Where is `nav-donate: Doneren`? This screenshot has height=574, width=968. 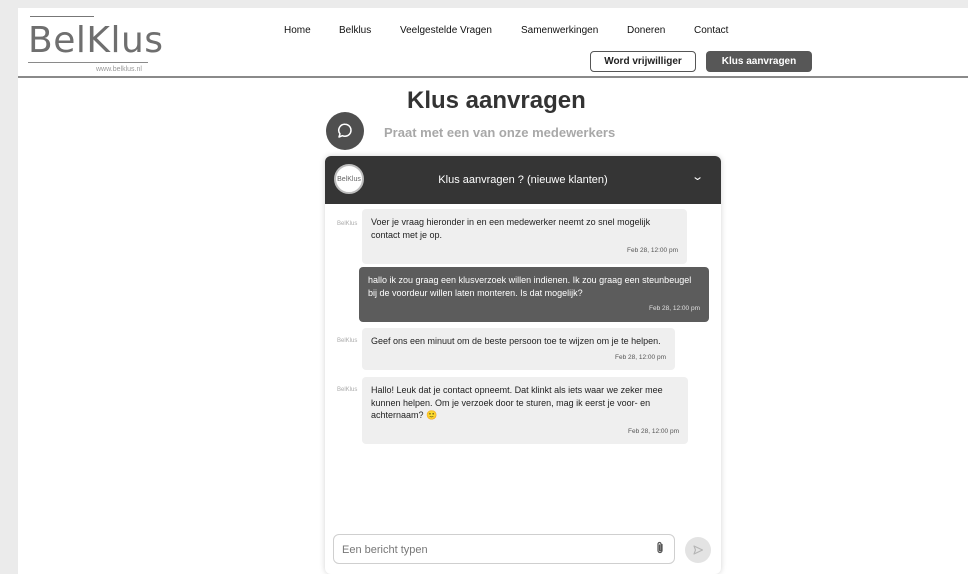 nav-donate: Doneren is located at coordinates (646, 30).